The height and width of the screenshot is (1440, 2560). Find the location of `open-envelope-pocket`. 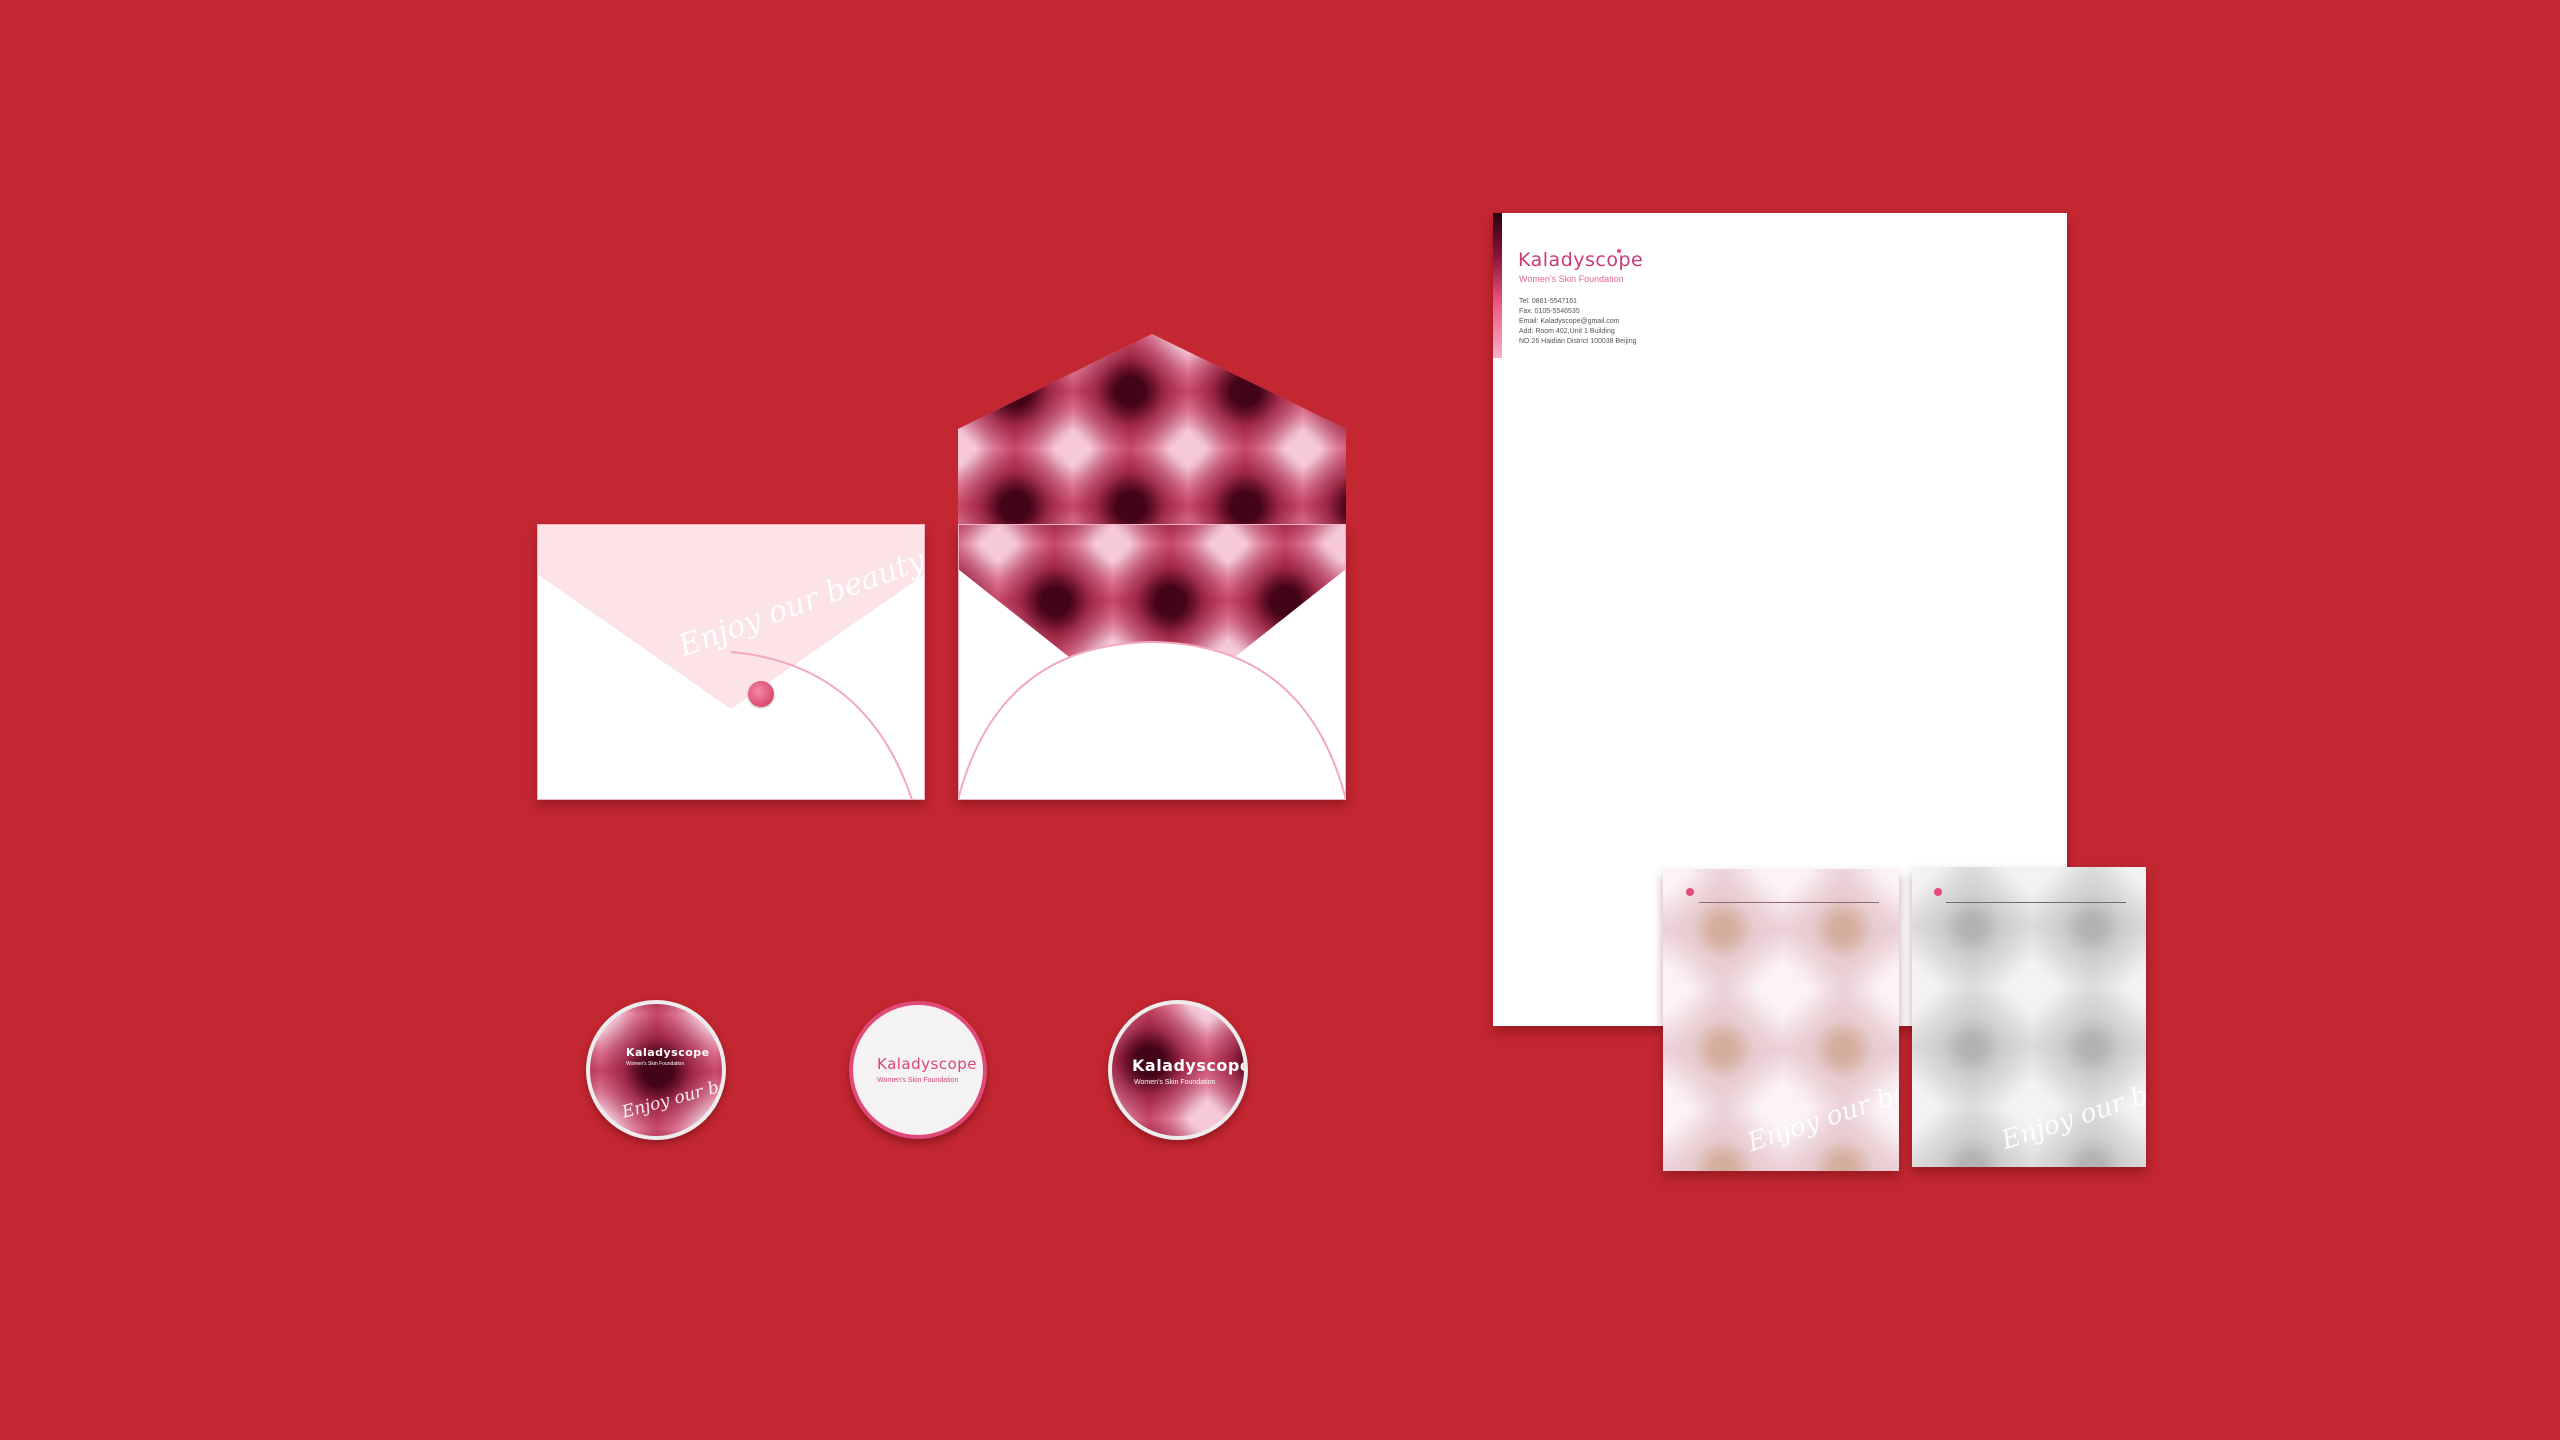

open-envelope-pocket is located at coordinates (1152, 662).